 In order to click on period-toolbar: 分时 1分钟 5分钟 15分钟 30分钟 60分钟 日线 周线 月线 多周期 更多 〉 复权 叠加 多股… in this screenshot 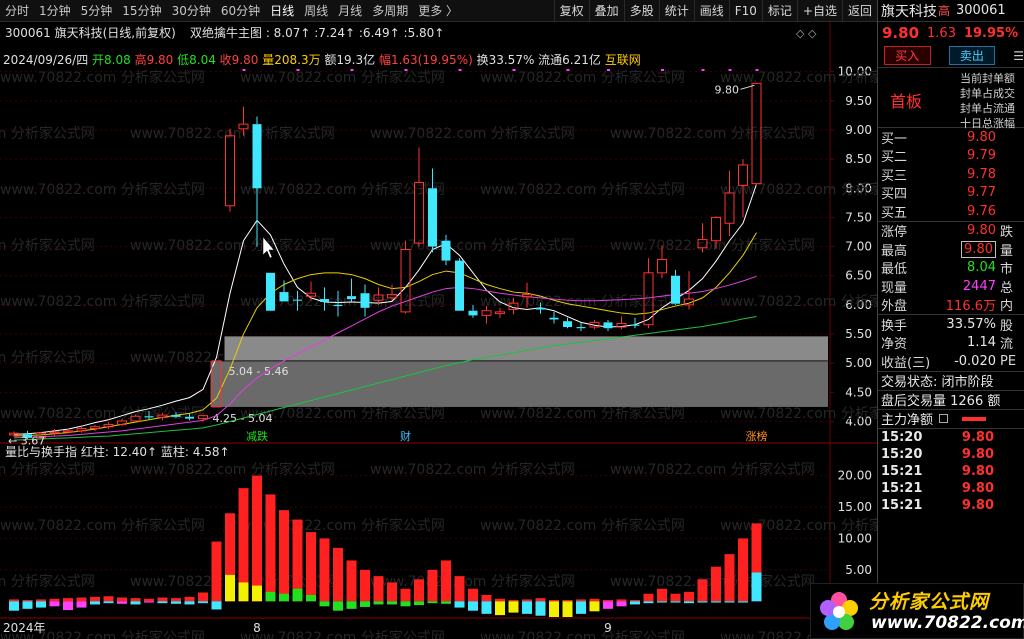, I will do `click(438, 11)`.